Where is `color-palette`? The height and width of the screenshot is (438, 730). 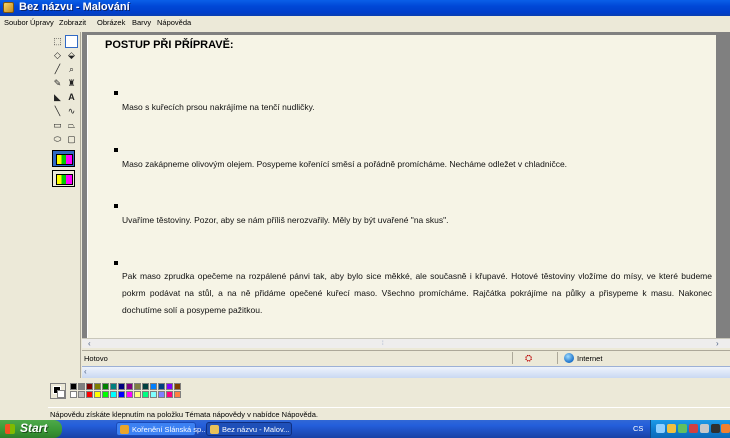 color-palette is located at coordinates (128, 391).